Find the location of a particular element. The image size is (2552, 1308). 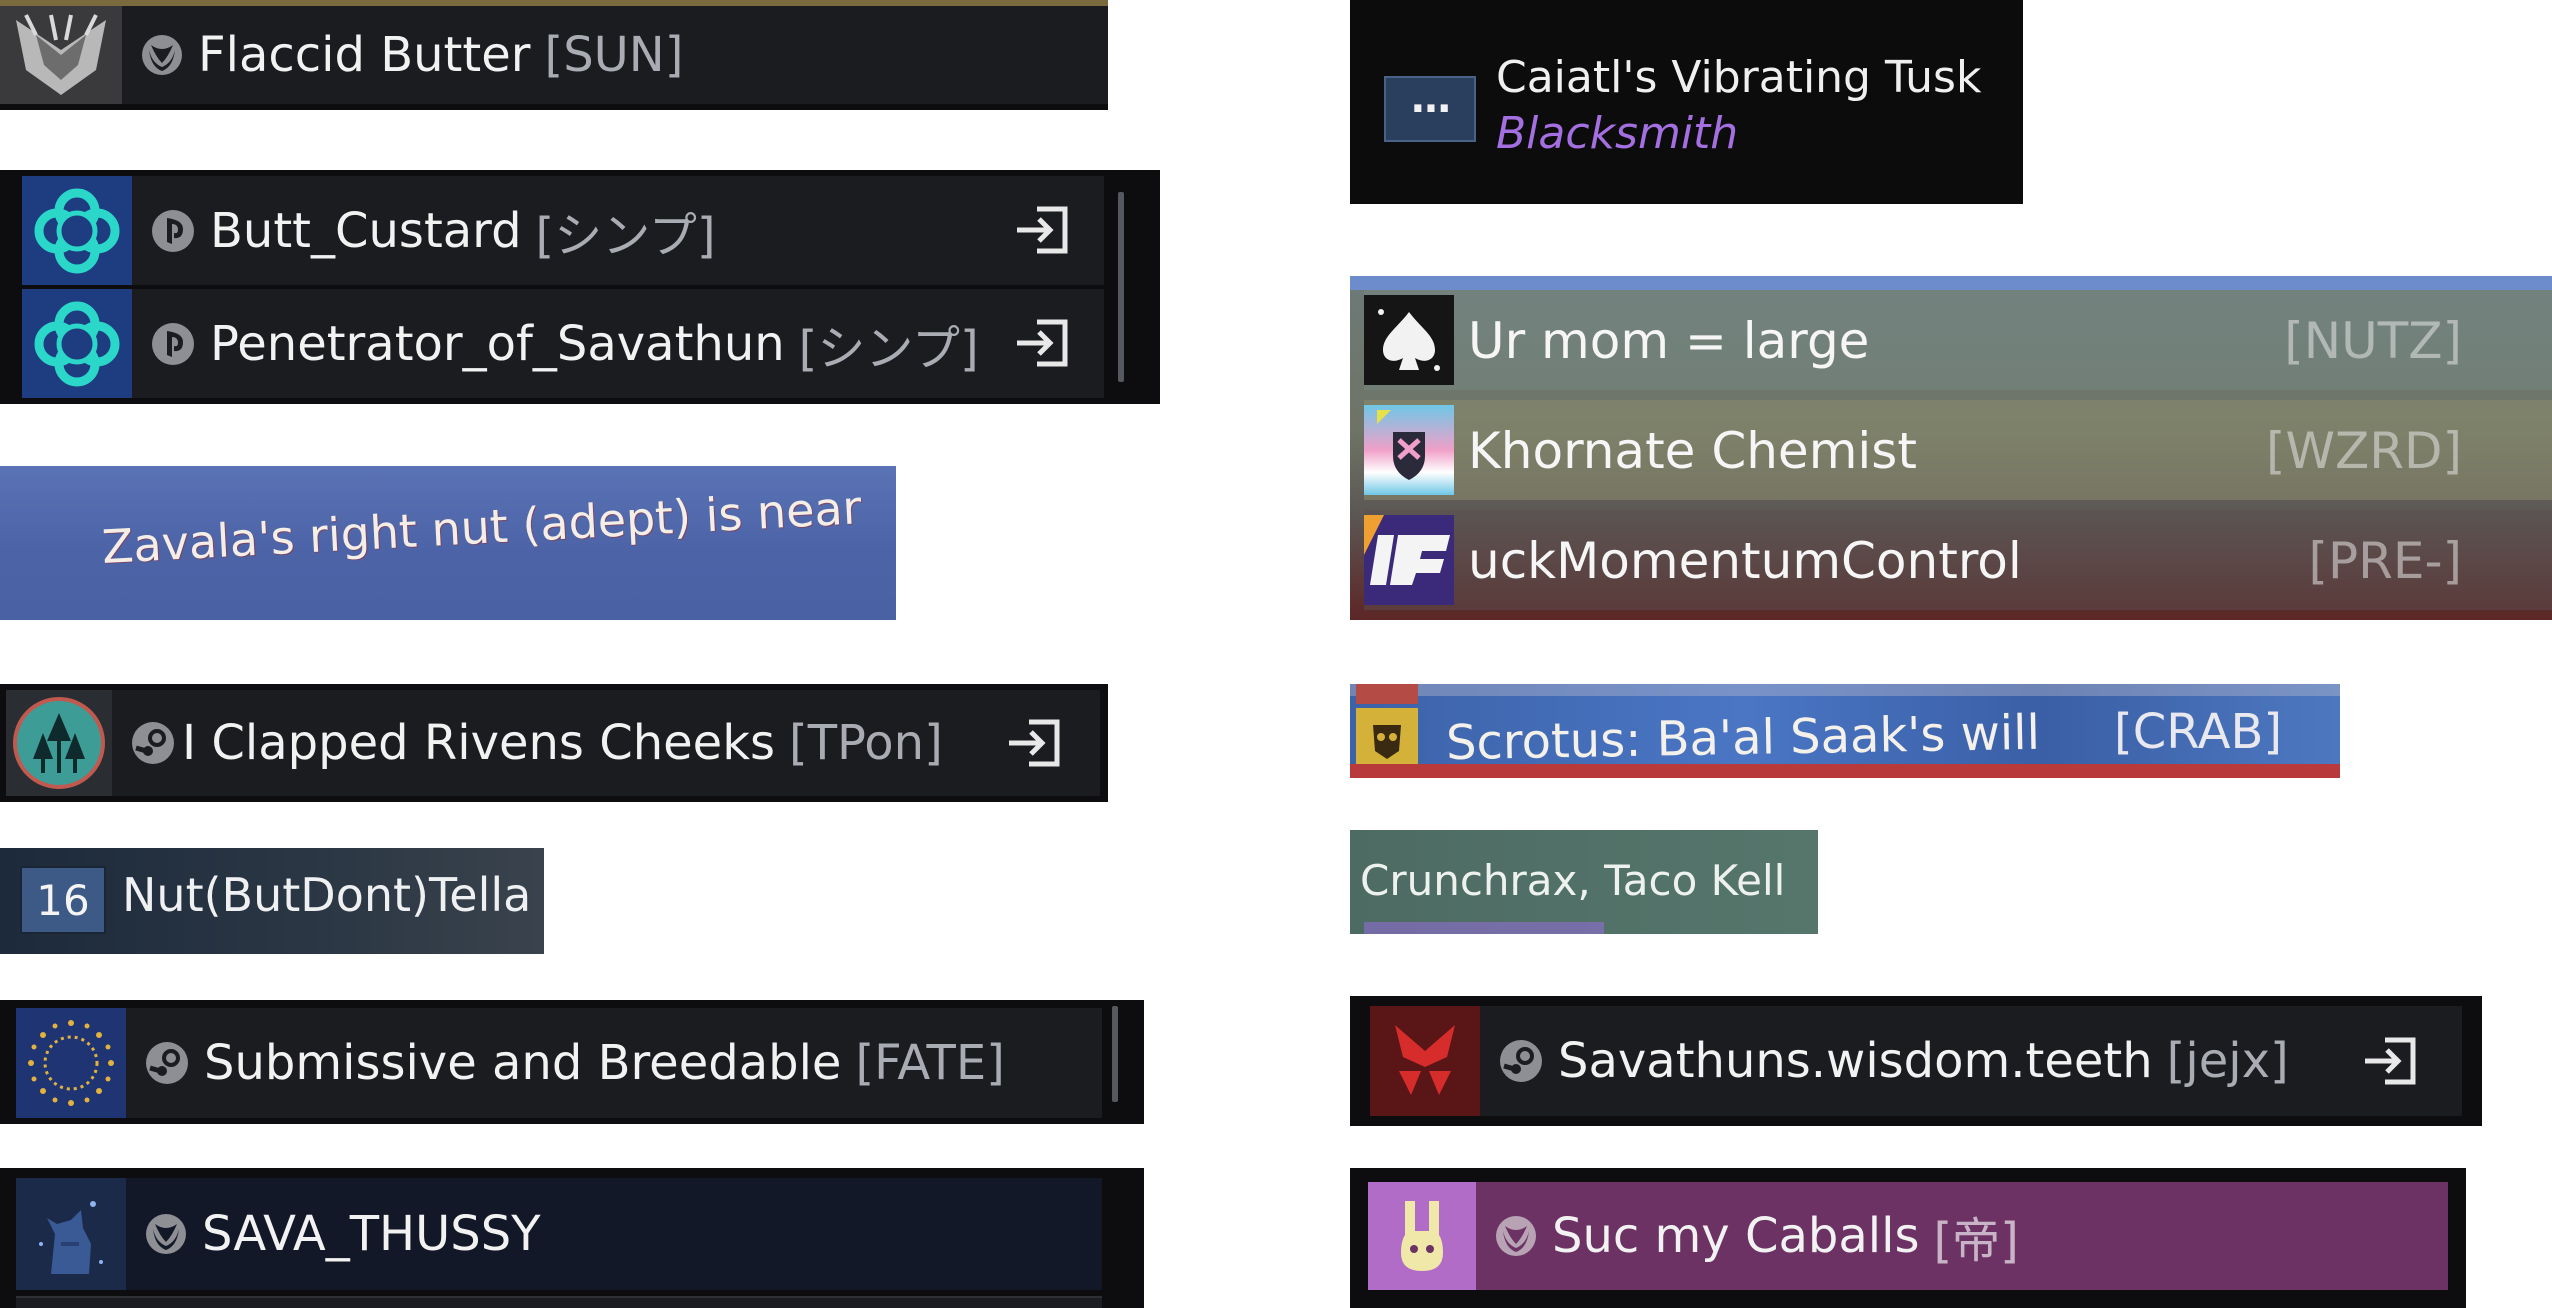

cat-emblem-icon is located at coordinates (71, 1234).